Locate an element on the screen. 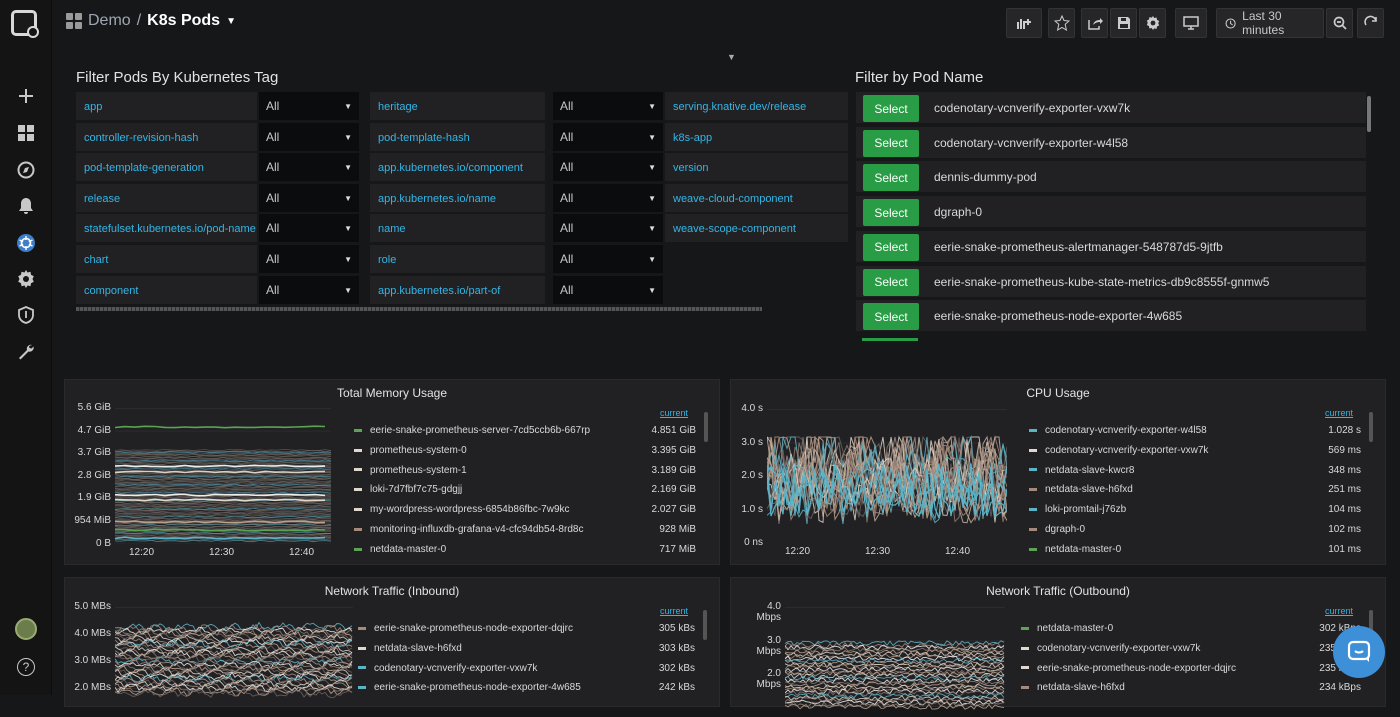 Image resolution: width=1400 pixels, height=717 pixels. select-button-partial is located at coordinates (890, 339).